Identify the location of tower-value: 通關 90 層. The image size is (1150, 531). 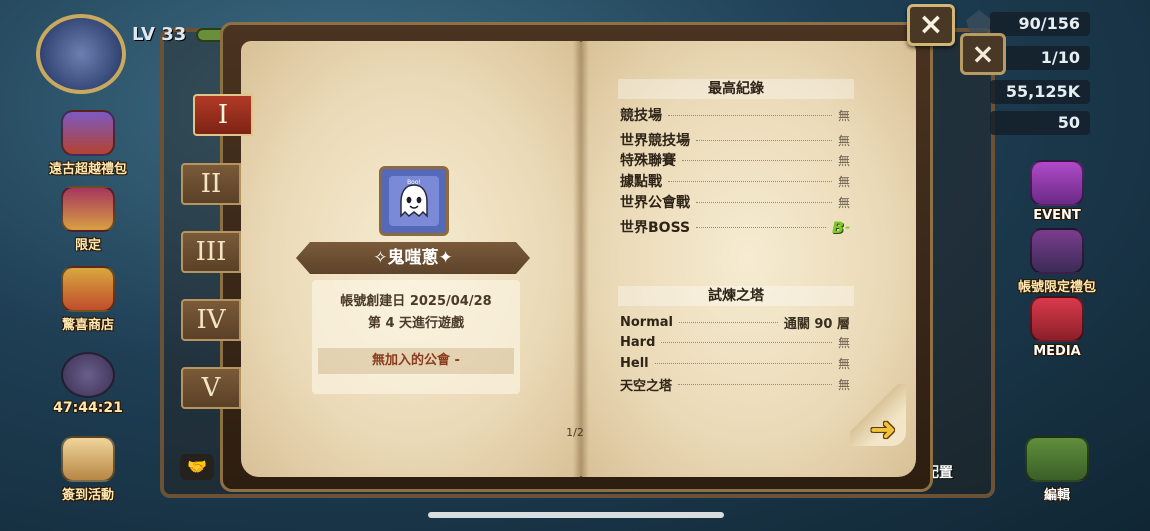
(816, 324).